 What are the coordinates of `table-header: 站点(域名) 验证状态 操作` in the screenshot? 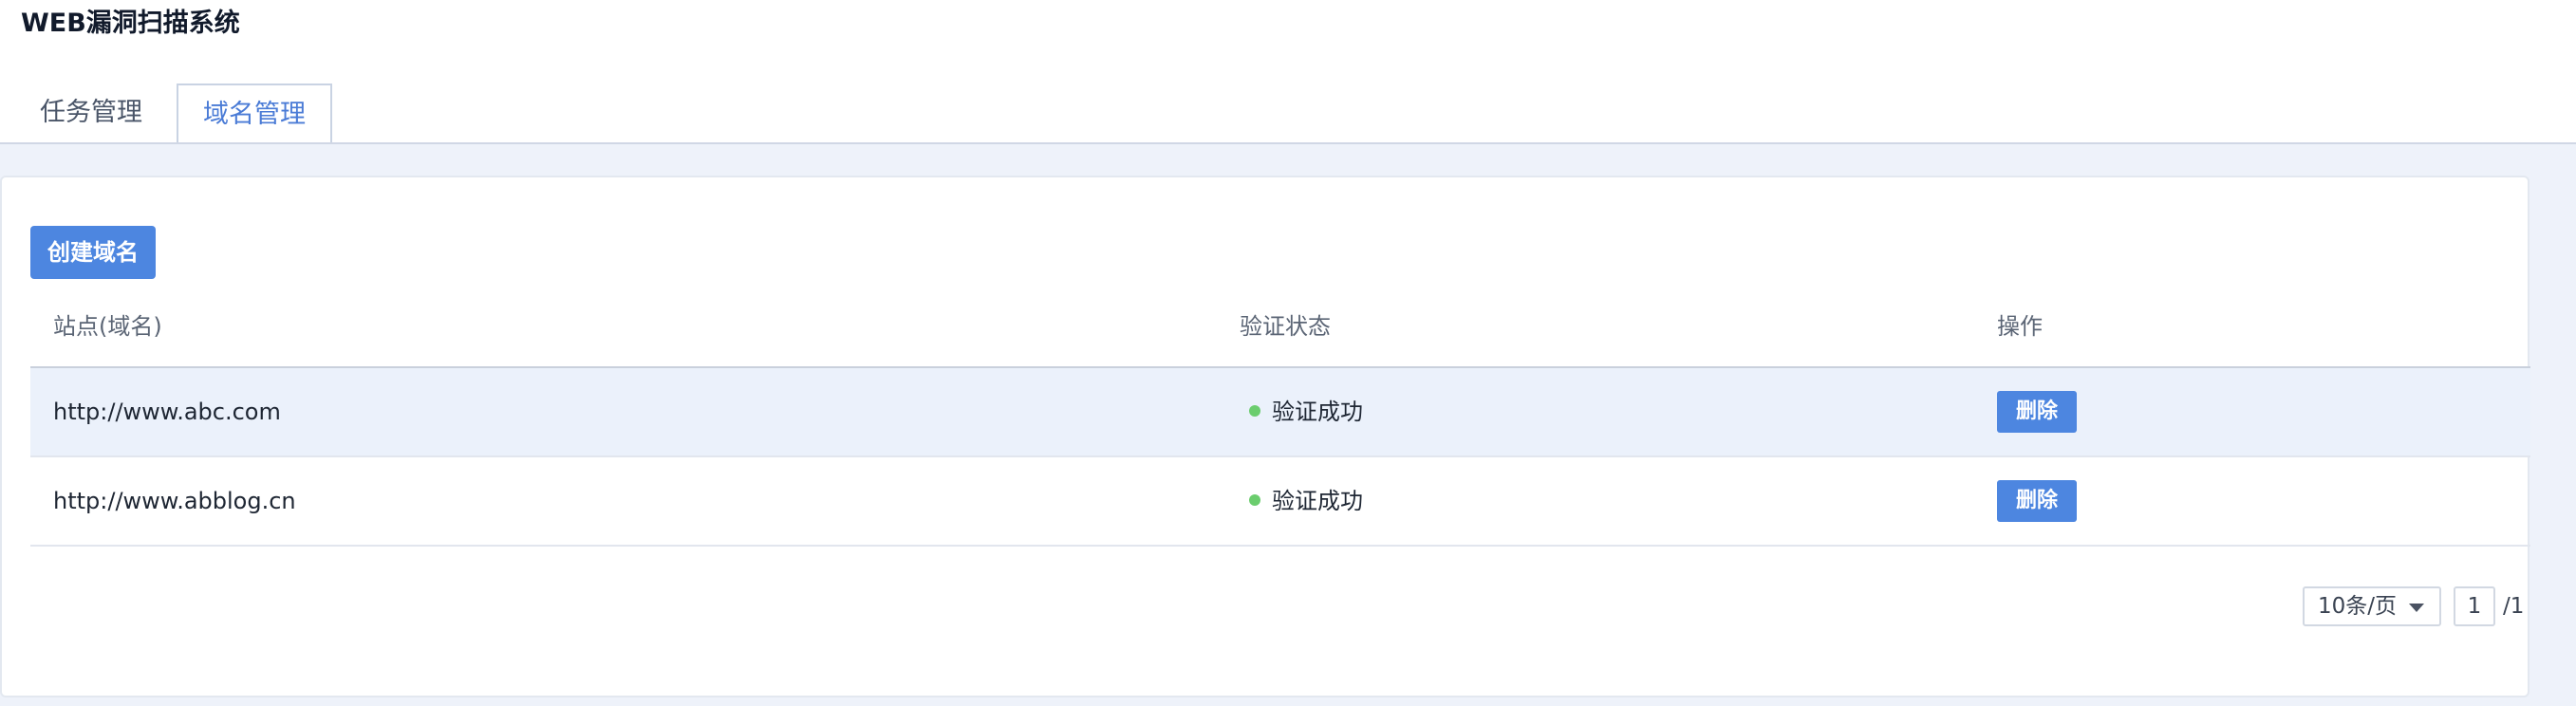 It's located at (1280, 329).